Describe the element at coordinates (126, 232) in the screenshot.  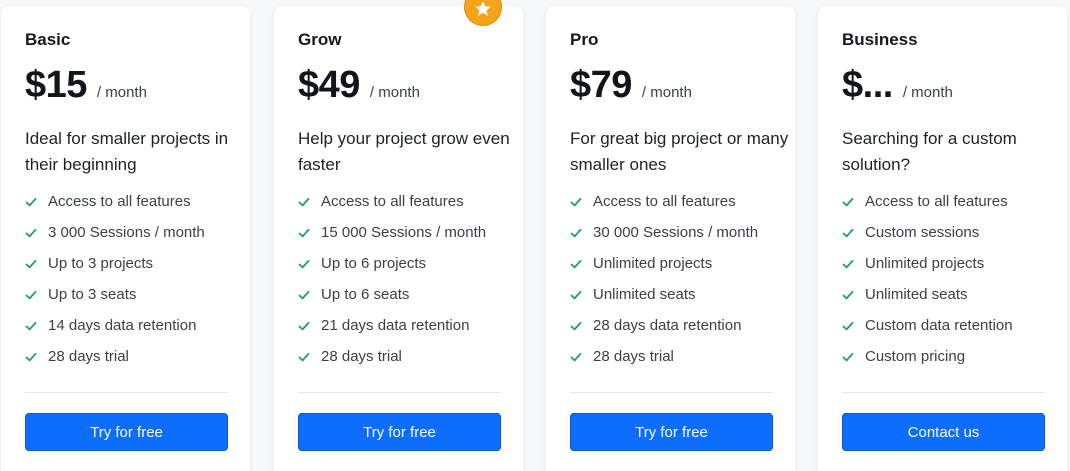
I see `feature-label: 3 000 Sessions / month` at that location.